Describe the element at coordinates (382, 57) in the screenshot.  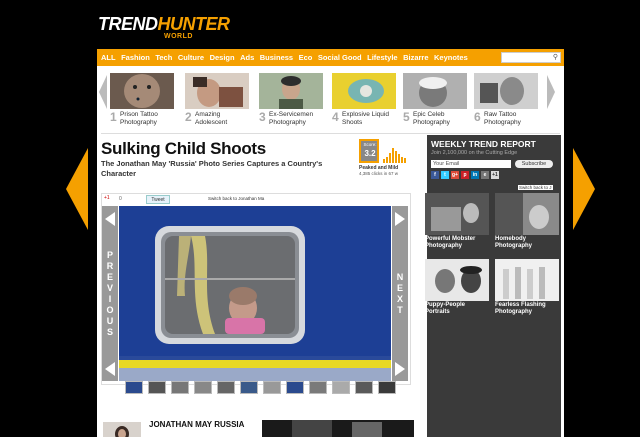
I see `nav-lifestyle: Lifestyle` at that location.